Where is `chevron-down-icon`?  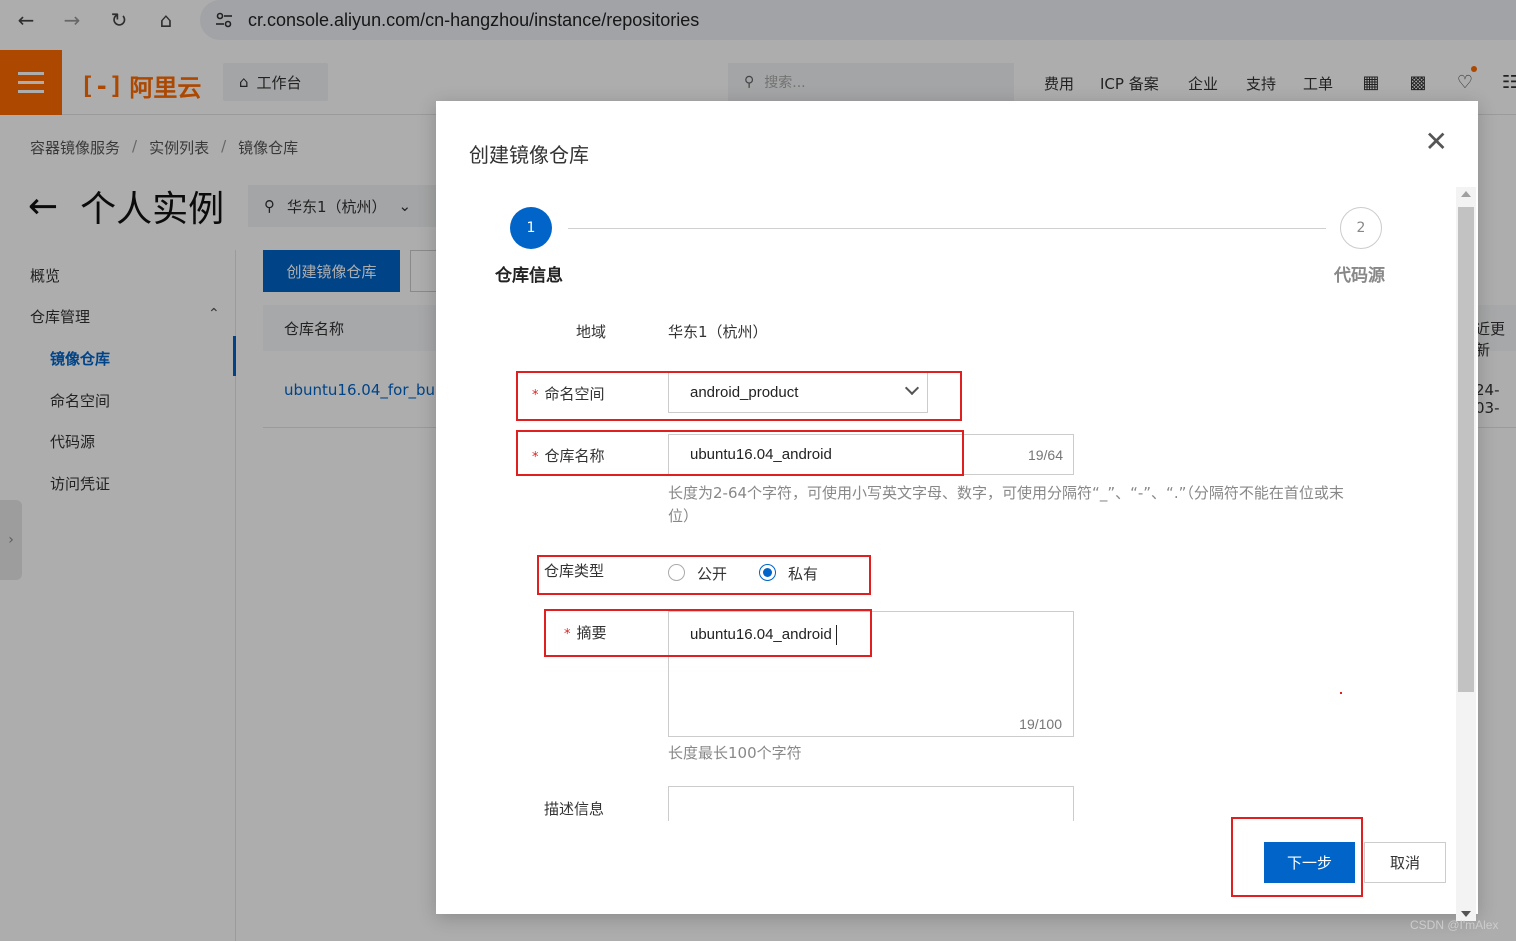 chevron-down-icon is located at coordinates (912, 388).